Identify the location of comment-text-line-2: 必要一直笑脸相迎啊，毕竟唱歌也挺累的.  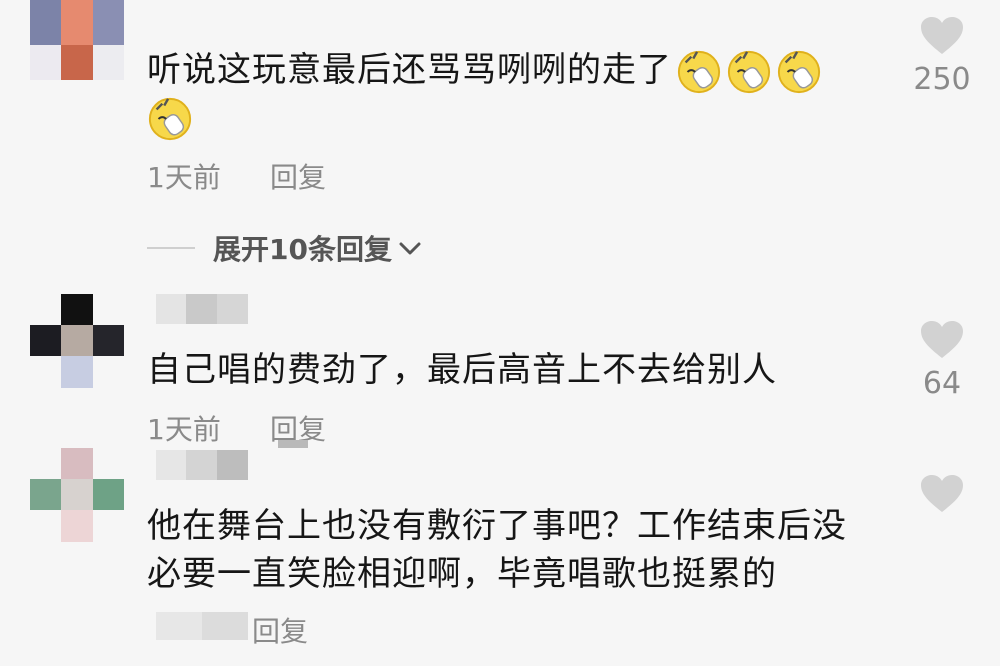
(462, 574).